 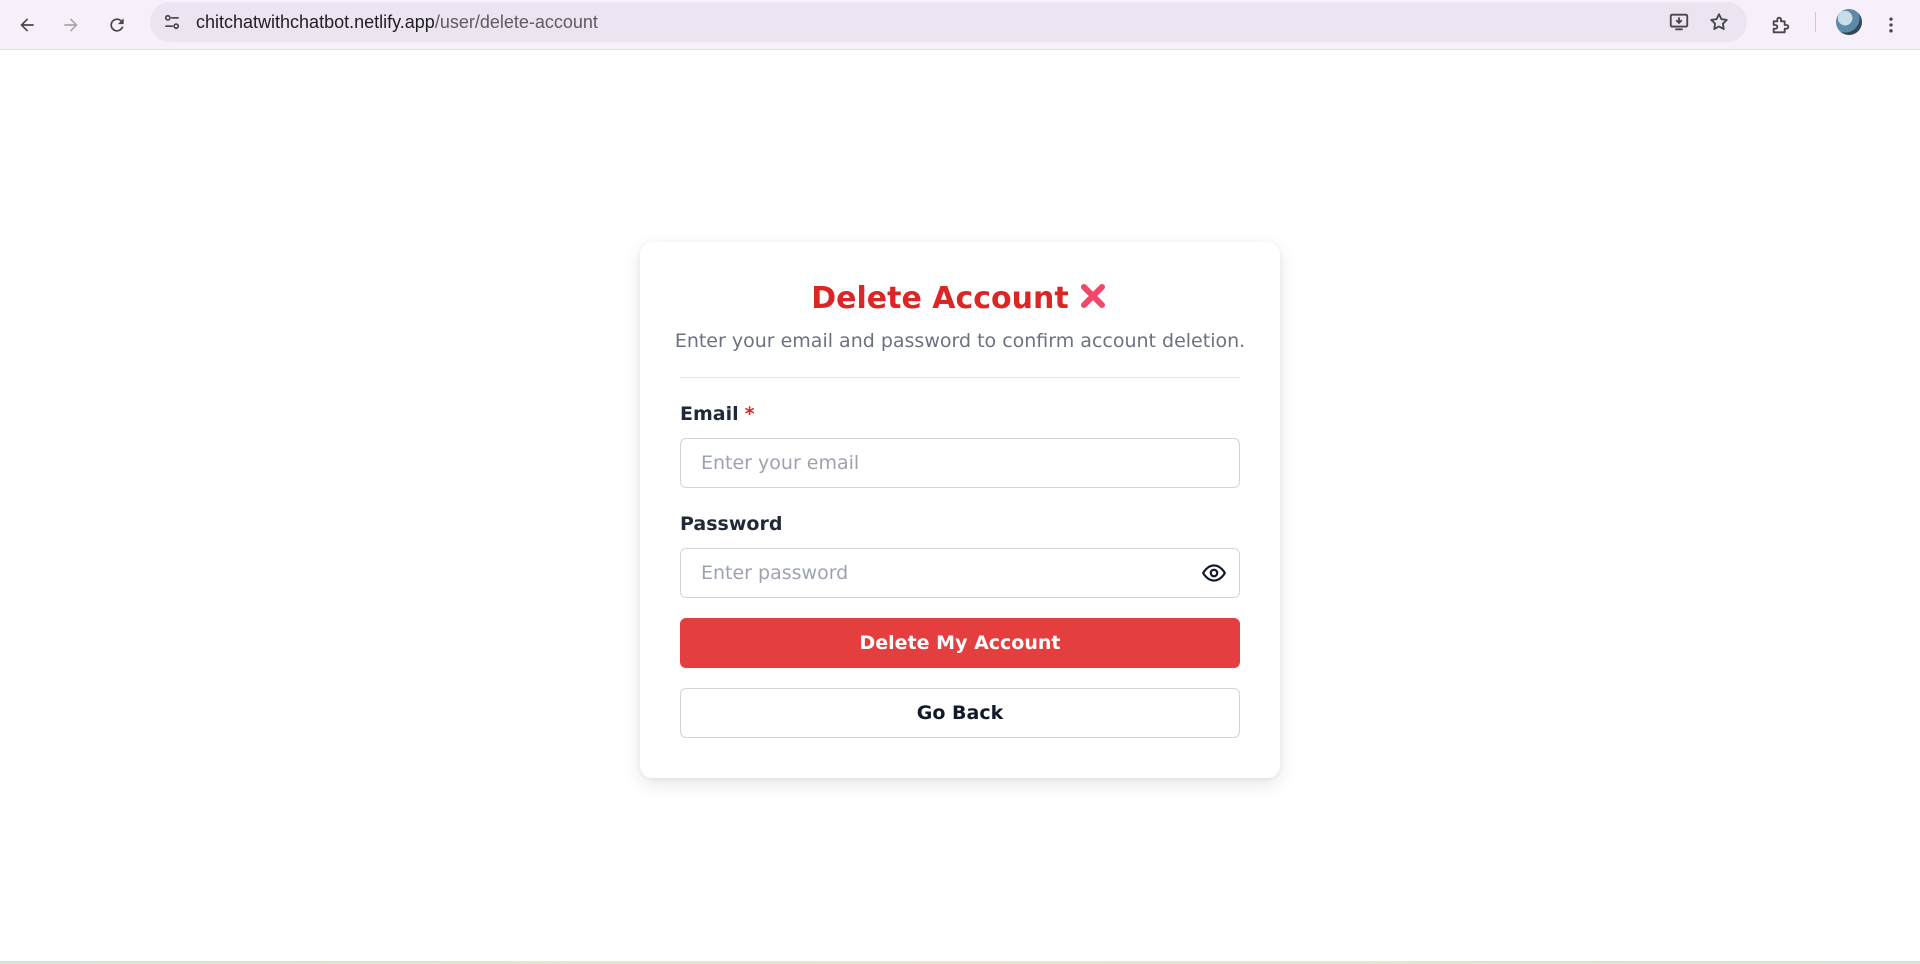 I want to click on divider, so click(x=960, y=377).